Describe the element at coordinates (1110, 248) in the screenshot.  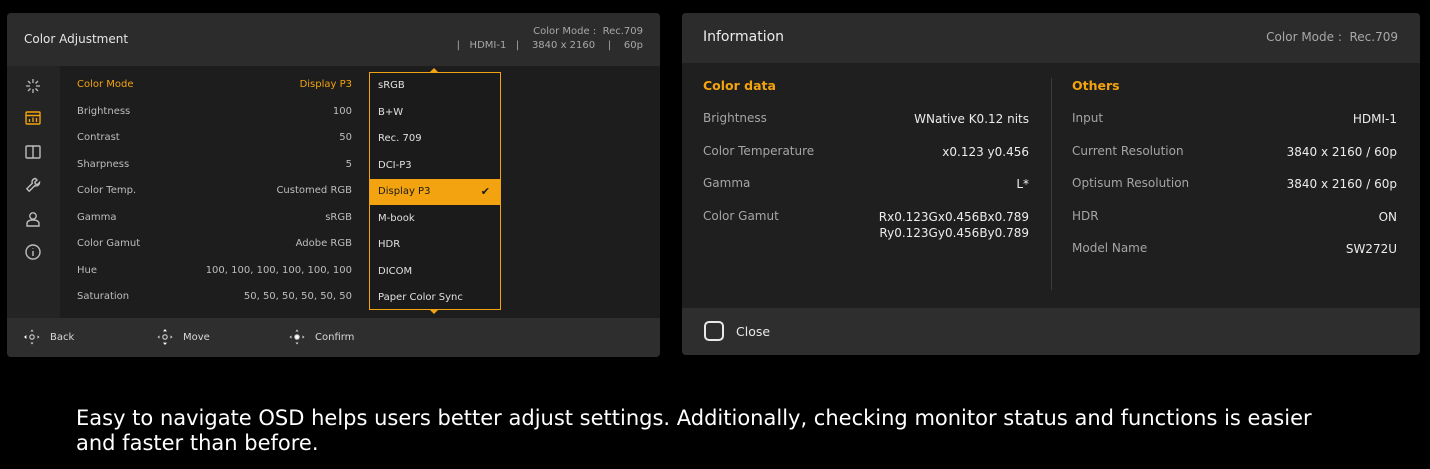
I see `model-name-label: Model Name` at that location.